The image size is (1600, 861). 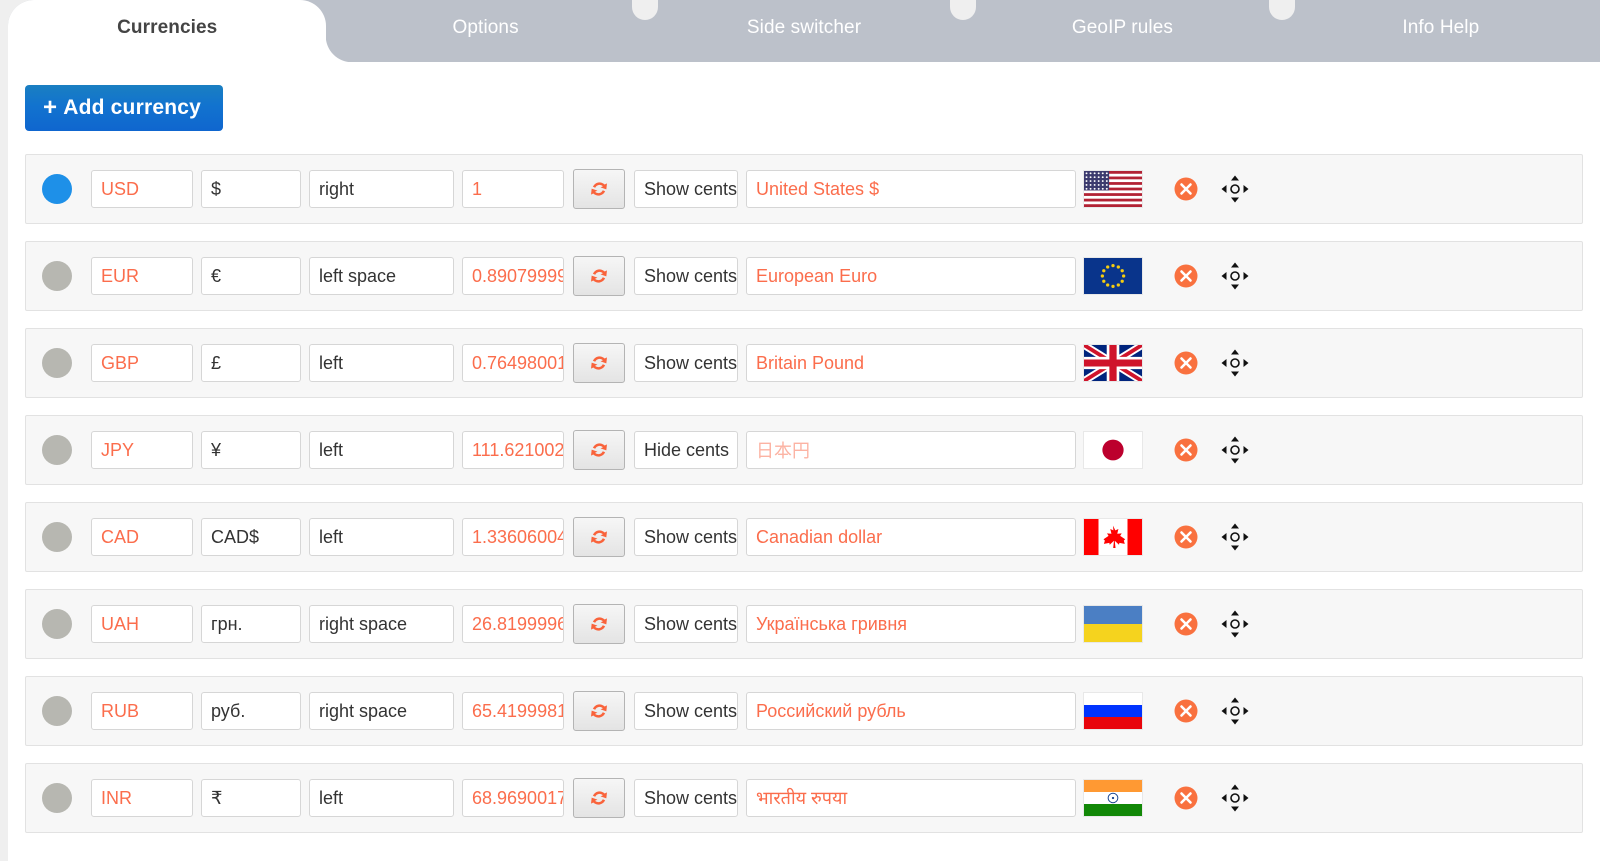 I want to click on currency-symbol-input: грн., so click(x=251, y=624).